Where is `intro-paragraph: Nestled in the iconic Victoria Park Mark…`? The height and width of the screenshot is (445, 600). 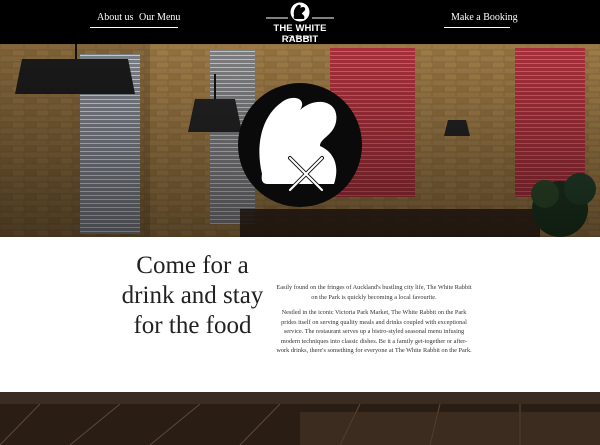 intro-paragraph: Nestled in the iconic Victoria Park Mark… is located at coordinates (374, 331).